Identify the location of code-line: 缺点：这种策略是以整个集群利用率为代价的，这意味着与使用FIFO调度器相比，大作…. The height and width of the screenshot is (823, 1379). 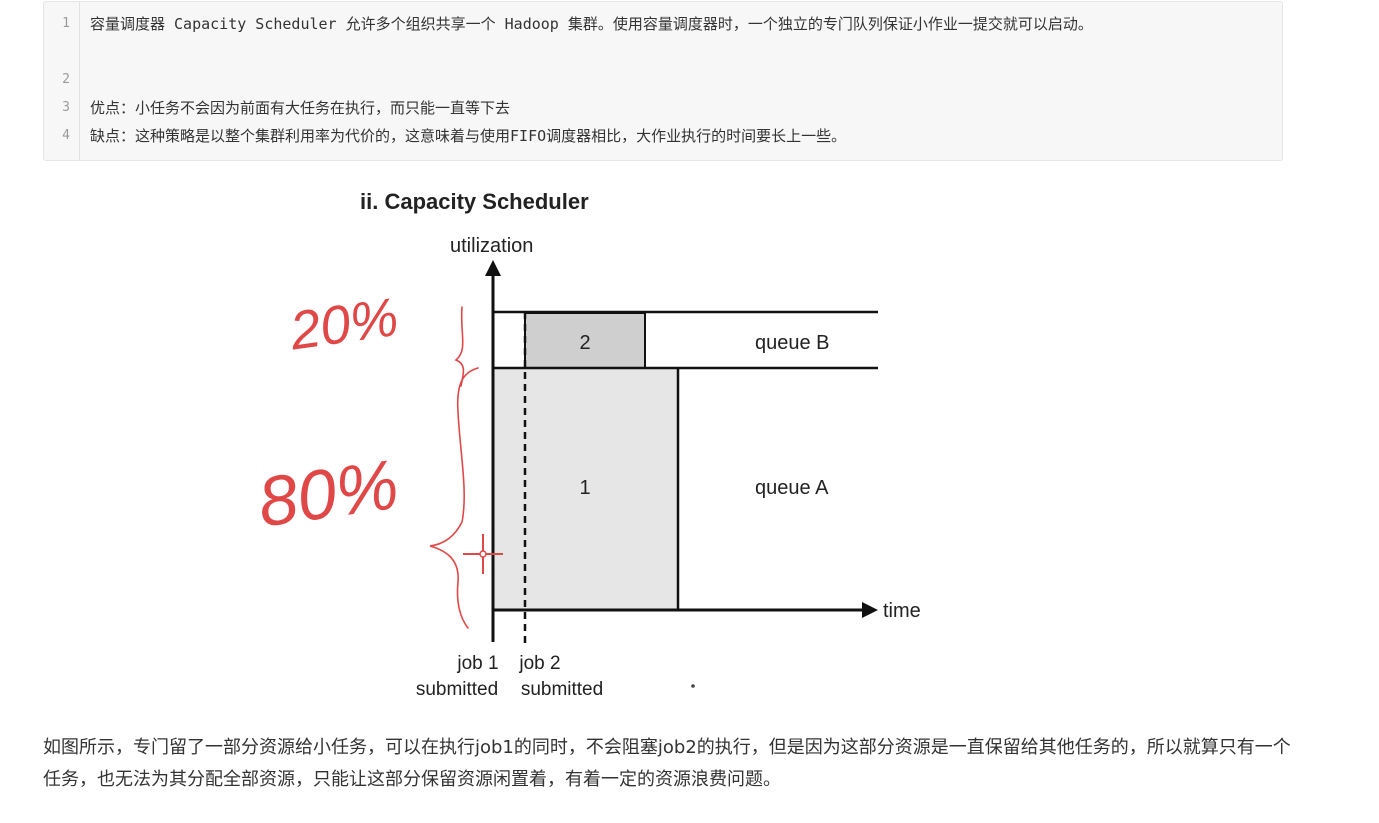
(468, 136).